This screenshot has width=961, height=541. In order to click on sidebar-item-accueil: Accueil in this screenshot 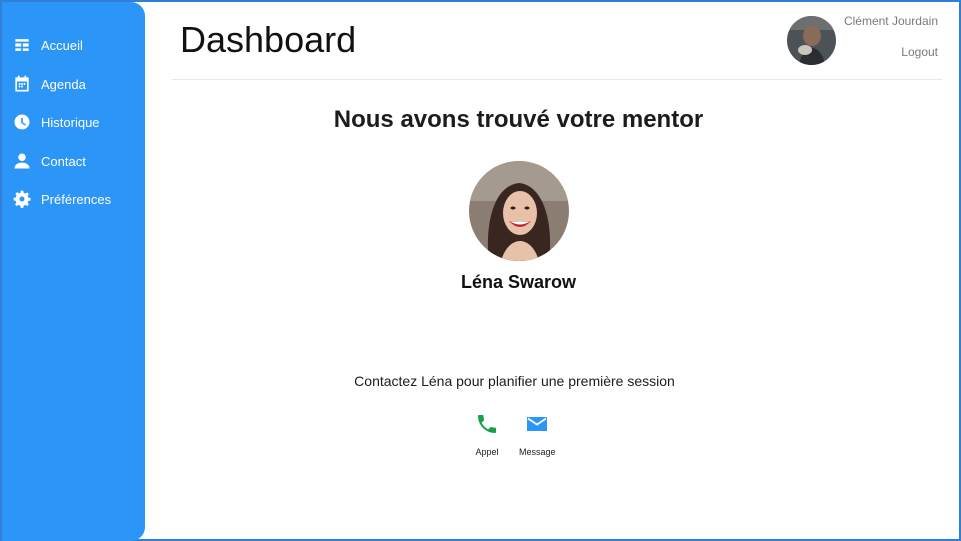, I will do `click(47, 45)`.